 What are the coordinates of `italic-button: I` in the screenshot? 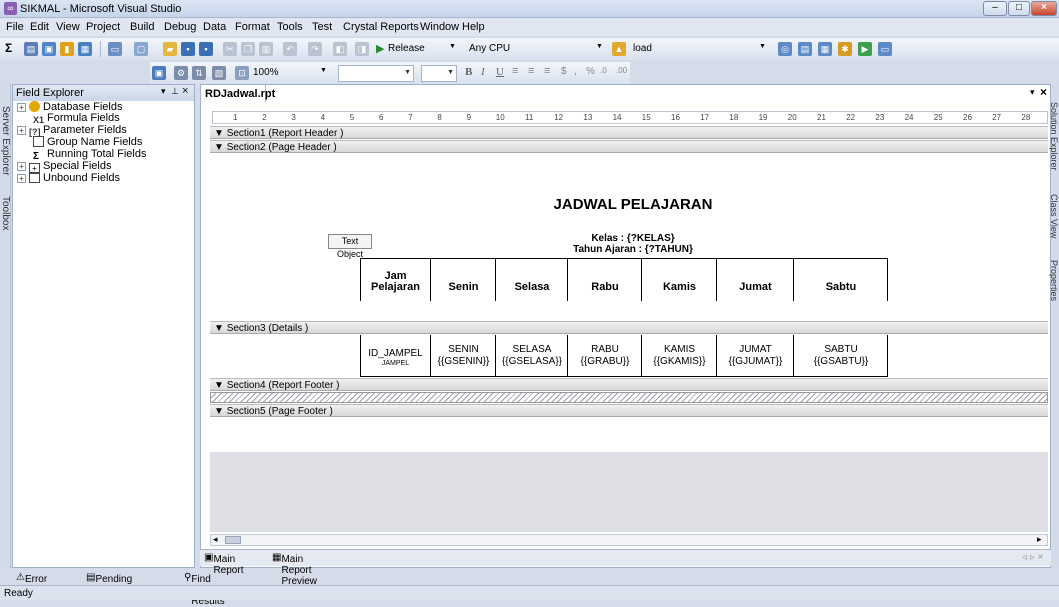 It's located at (483, 72).